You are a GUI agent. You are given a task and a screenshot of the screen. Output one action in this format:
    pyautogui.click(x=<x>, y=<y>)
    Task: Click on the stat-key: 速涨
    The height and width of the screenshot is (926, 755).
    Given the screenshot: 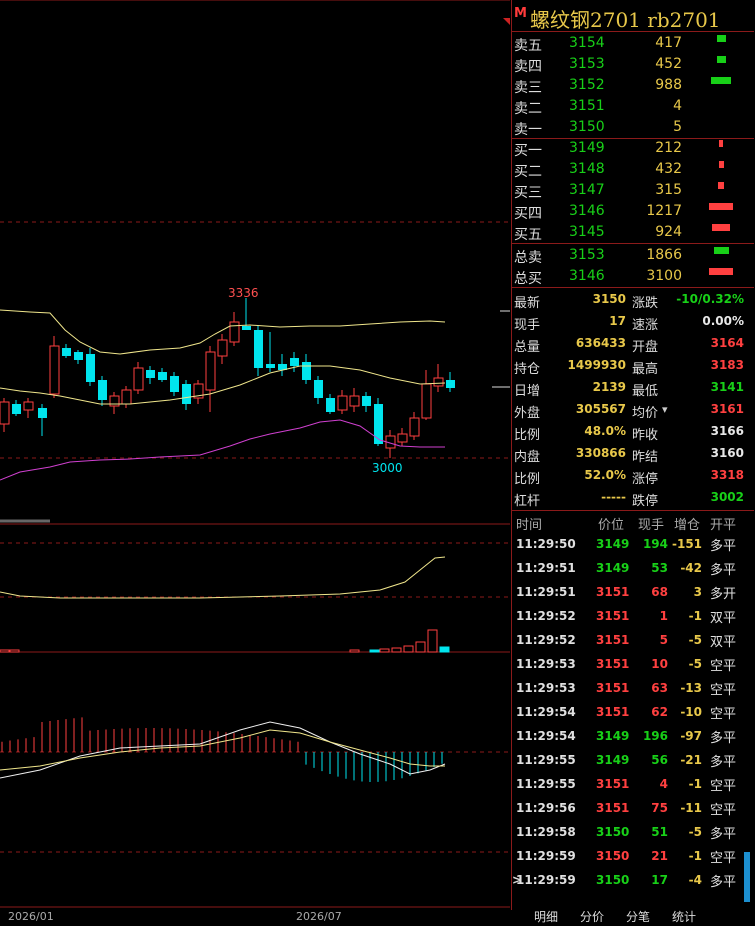 What is the action you would take?
    pyautogui.click(x=645, y=325)
    